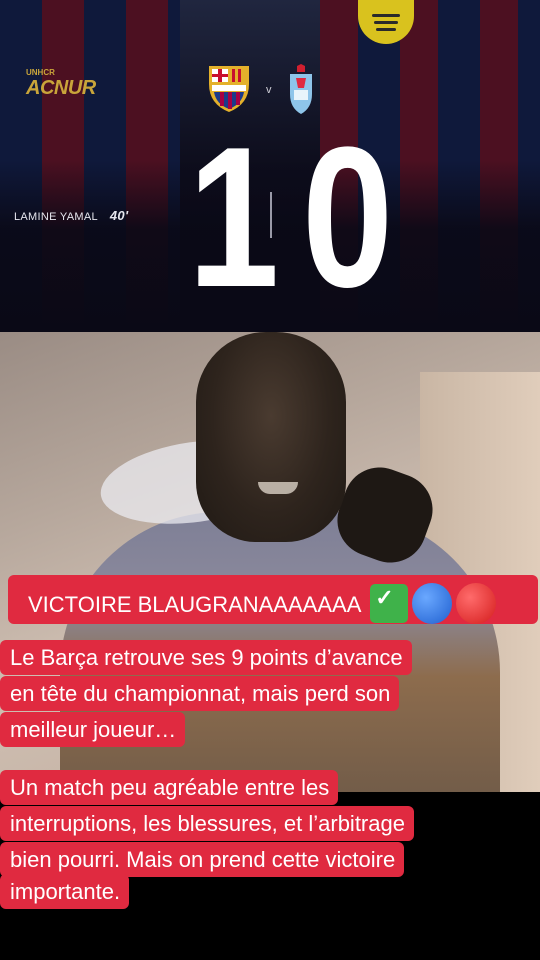  What do you see at coordinates (61, 88) in the screenshot?
I see `sponsor-name: ACNUR` at bounding box center [61, 88].